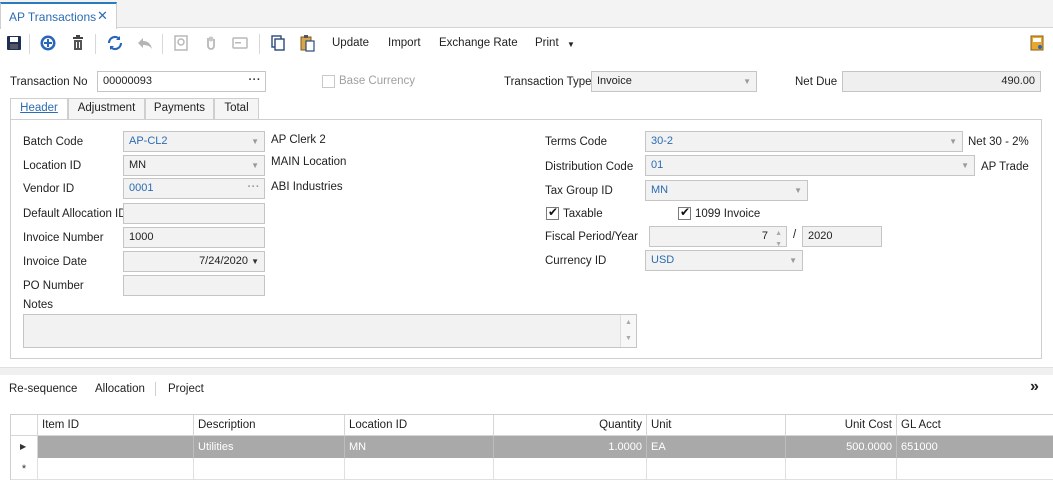  Describe the element at coordinates (102, 16) in the screenshot. I see `close-tab-icon: ✕` at that location.